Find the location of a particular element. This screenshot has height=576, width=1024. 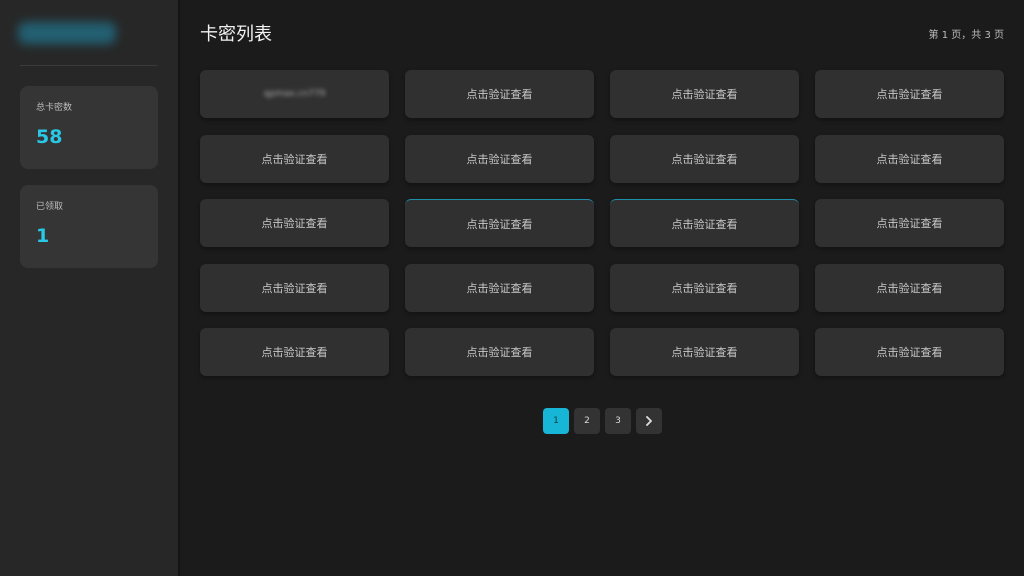

pagination: 1 2 3 is located at coordinates (602, 421).